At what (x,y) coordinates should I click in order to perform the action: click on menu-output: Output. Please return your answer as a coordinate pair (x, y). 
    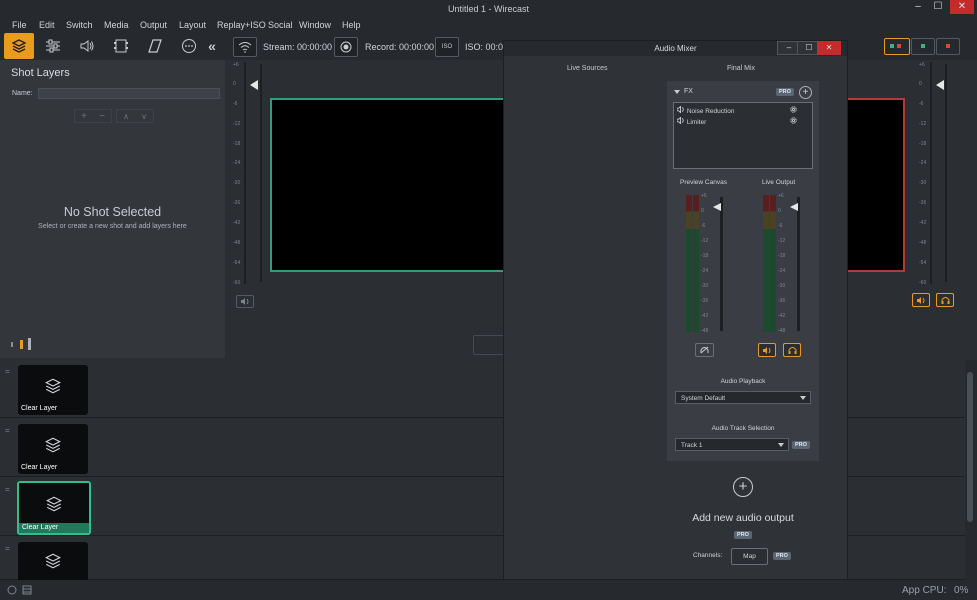
    Looking at the image, I should click on (153, 25).